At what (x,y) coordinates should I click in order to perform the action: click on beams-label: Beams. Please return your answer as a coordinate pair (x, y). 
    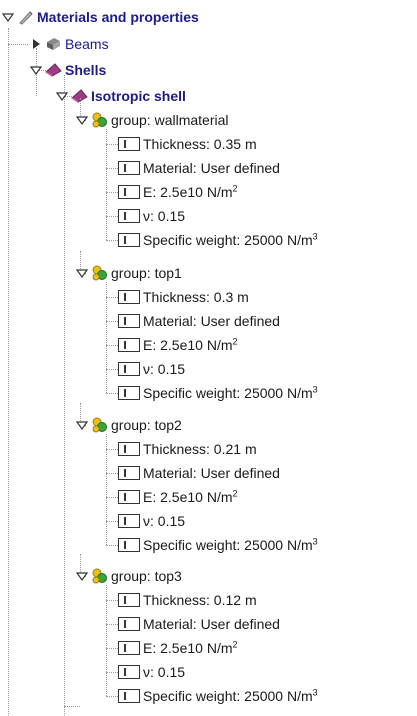
    Looking at the image, I should click on (87, 44).